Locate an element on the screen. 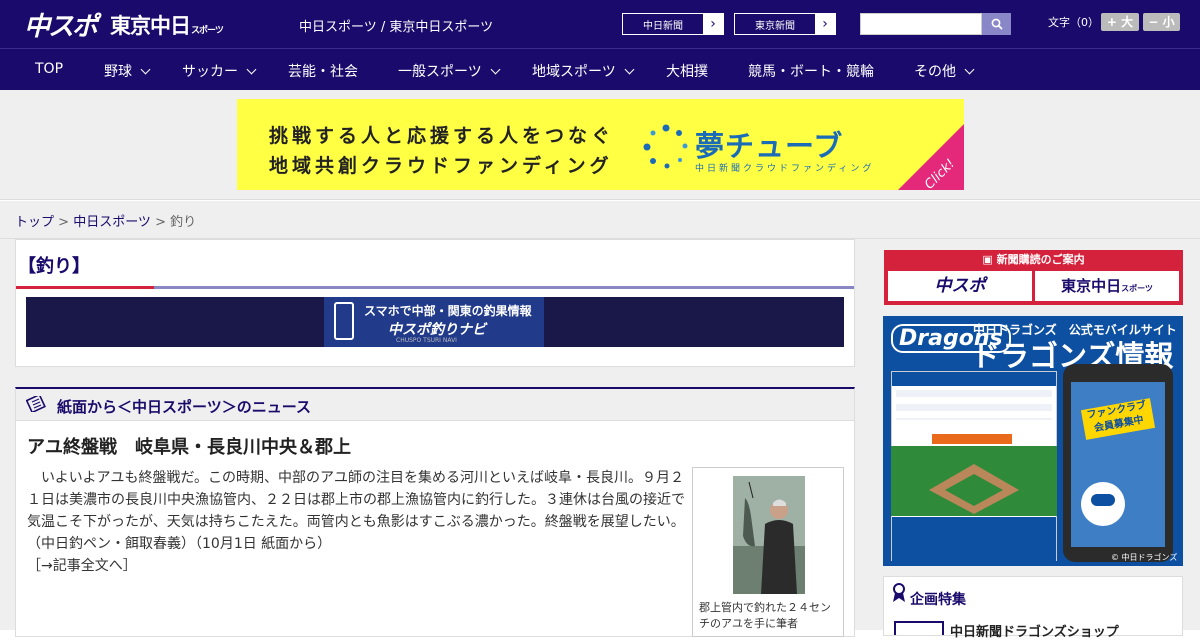  search-icon is located at coordinates (997, 24).